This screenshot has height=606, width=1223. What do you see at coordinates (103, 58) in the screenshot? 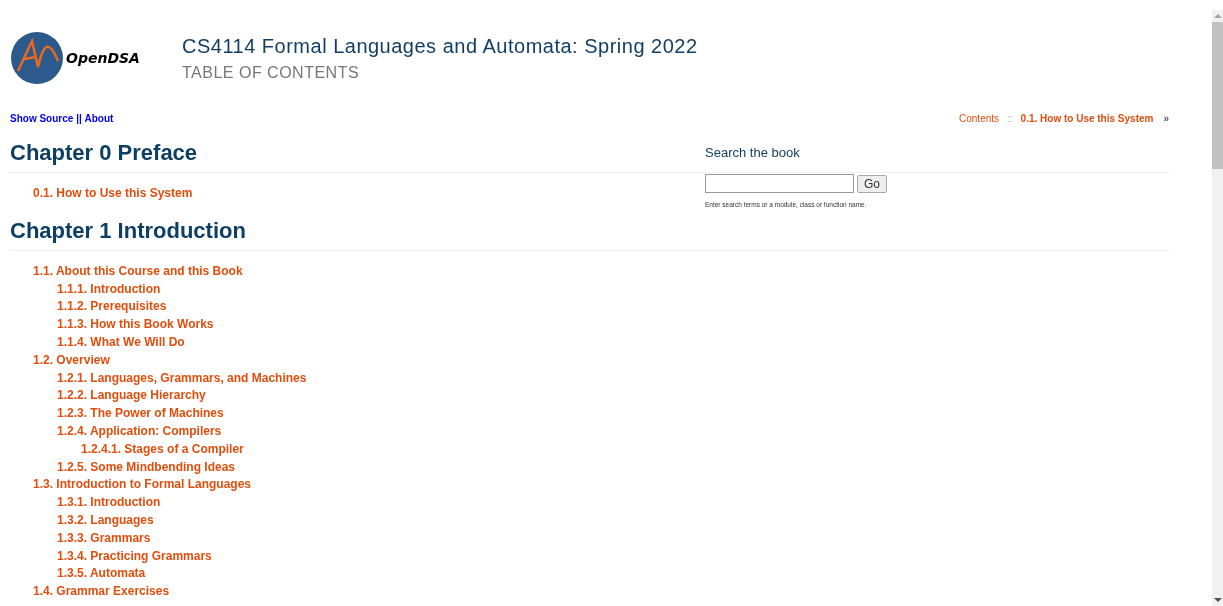
I see `logo-text: OpenDSA` at bounding box center [103, 58].